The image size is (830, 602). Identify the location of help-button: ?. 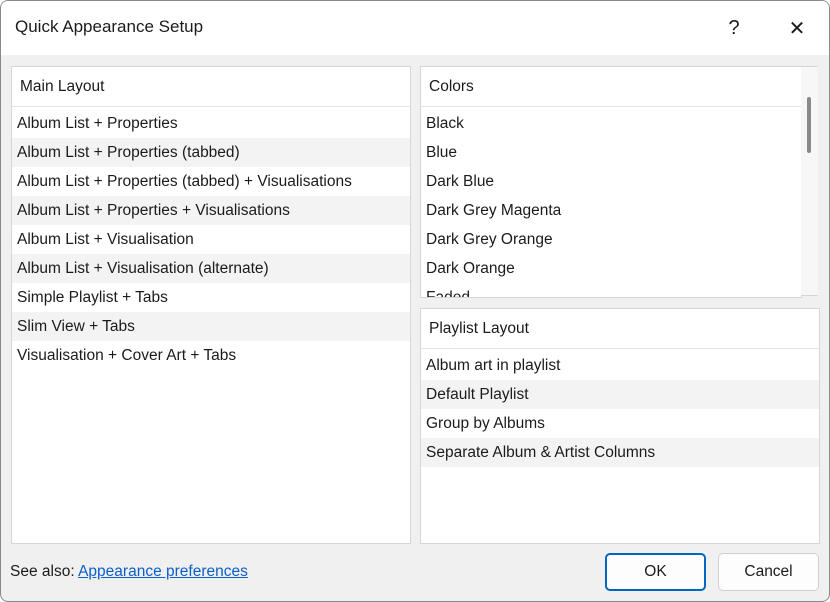
(734, 28).